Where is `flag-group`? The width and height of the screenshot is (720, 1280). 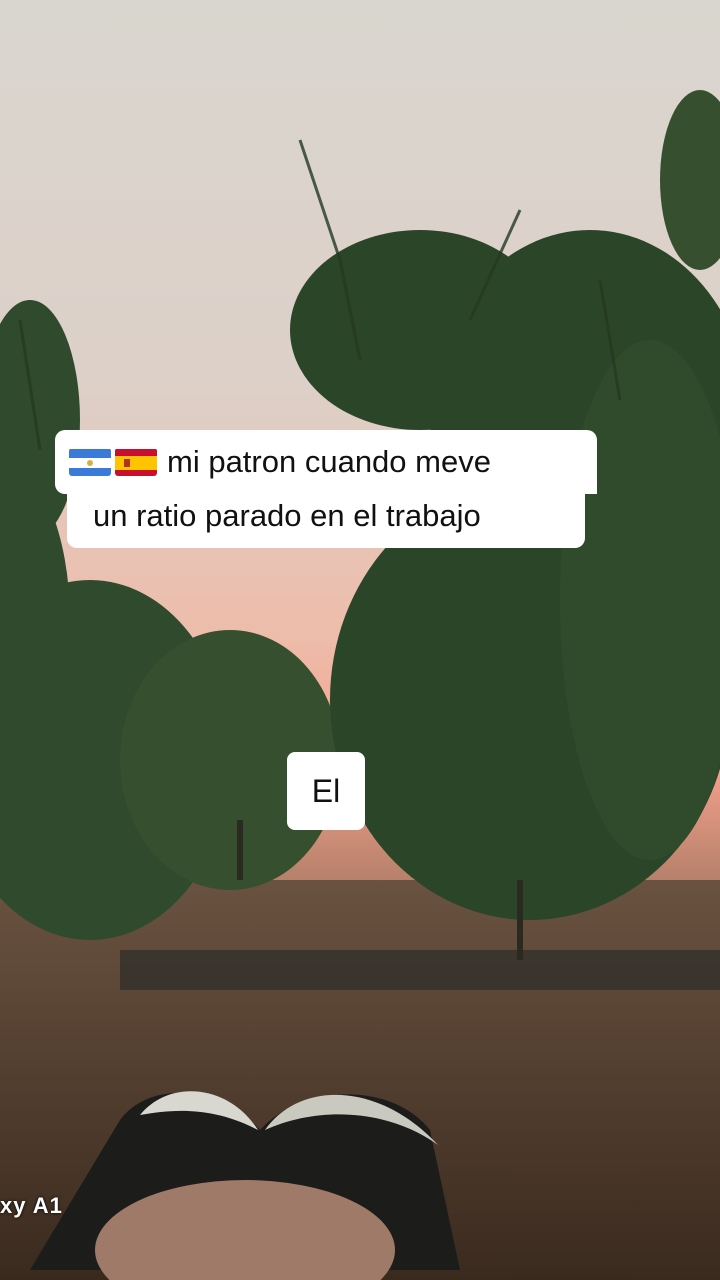
flag-group is located at coordinates (113, 462).